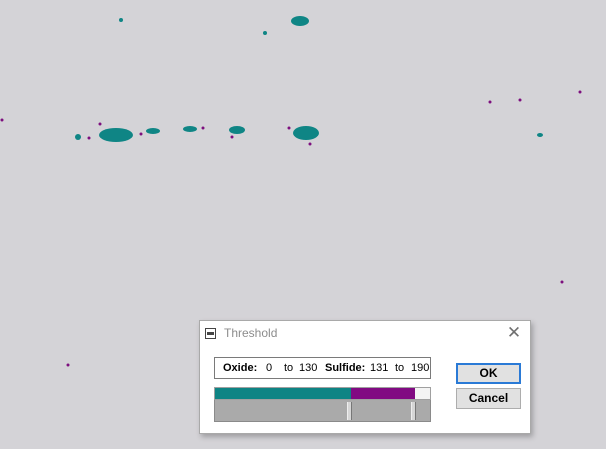 Image resolution: width=606 pixels, height=449 pixels. I want to click on threshold-range-display: Oxide: 0 to 130 Sulfide: 131 to 190, so click(322, 368).